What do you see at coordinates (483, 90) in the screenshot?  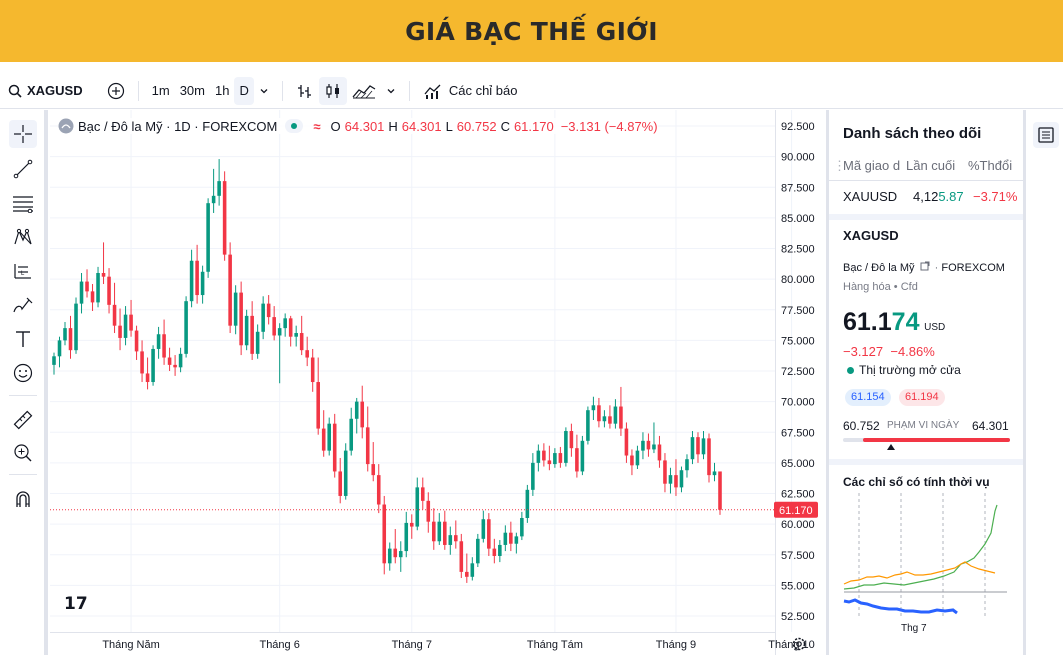 I see `indicators-label: Các chỉ báo` at bounding box center [483, 90].